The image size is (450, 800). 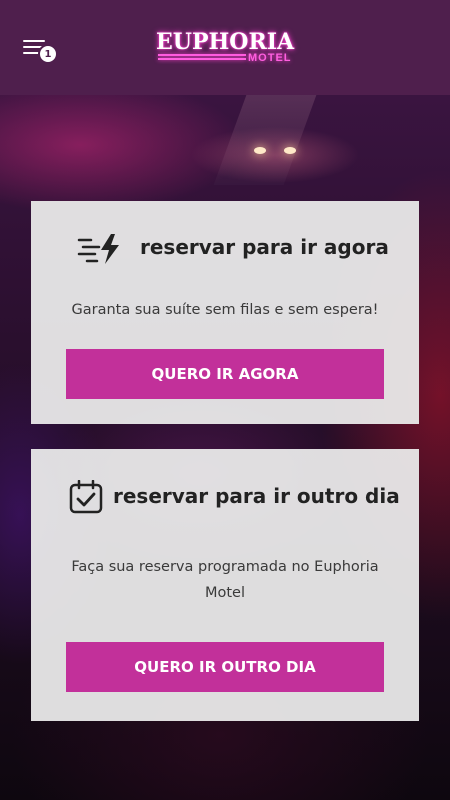 I want to click on menu-button: 1, so click(x=41, y=51).